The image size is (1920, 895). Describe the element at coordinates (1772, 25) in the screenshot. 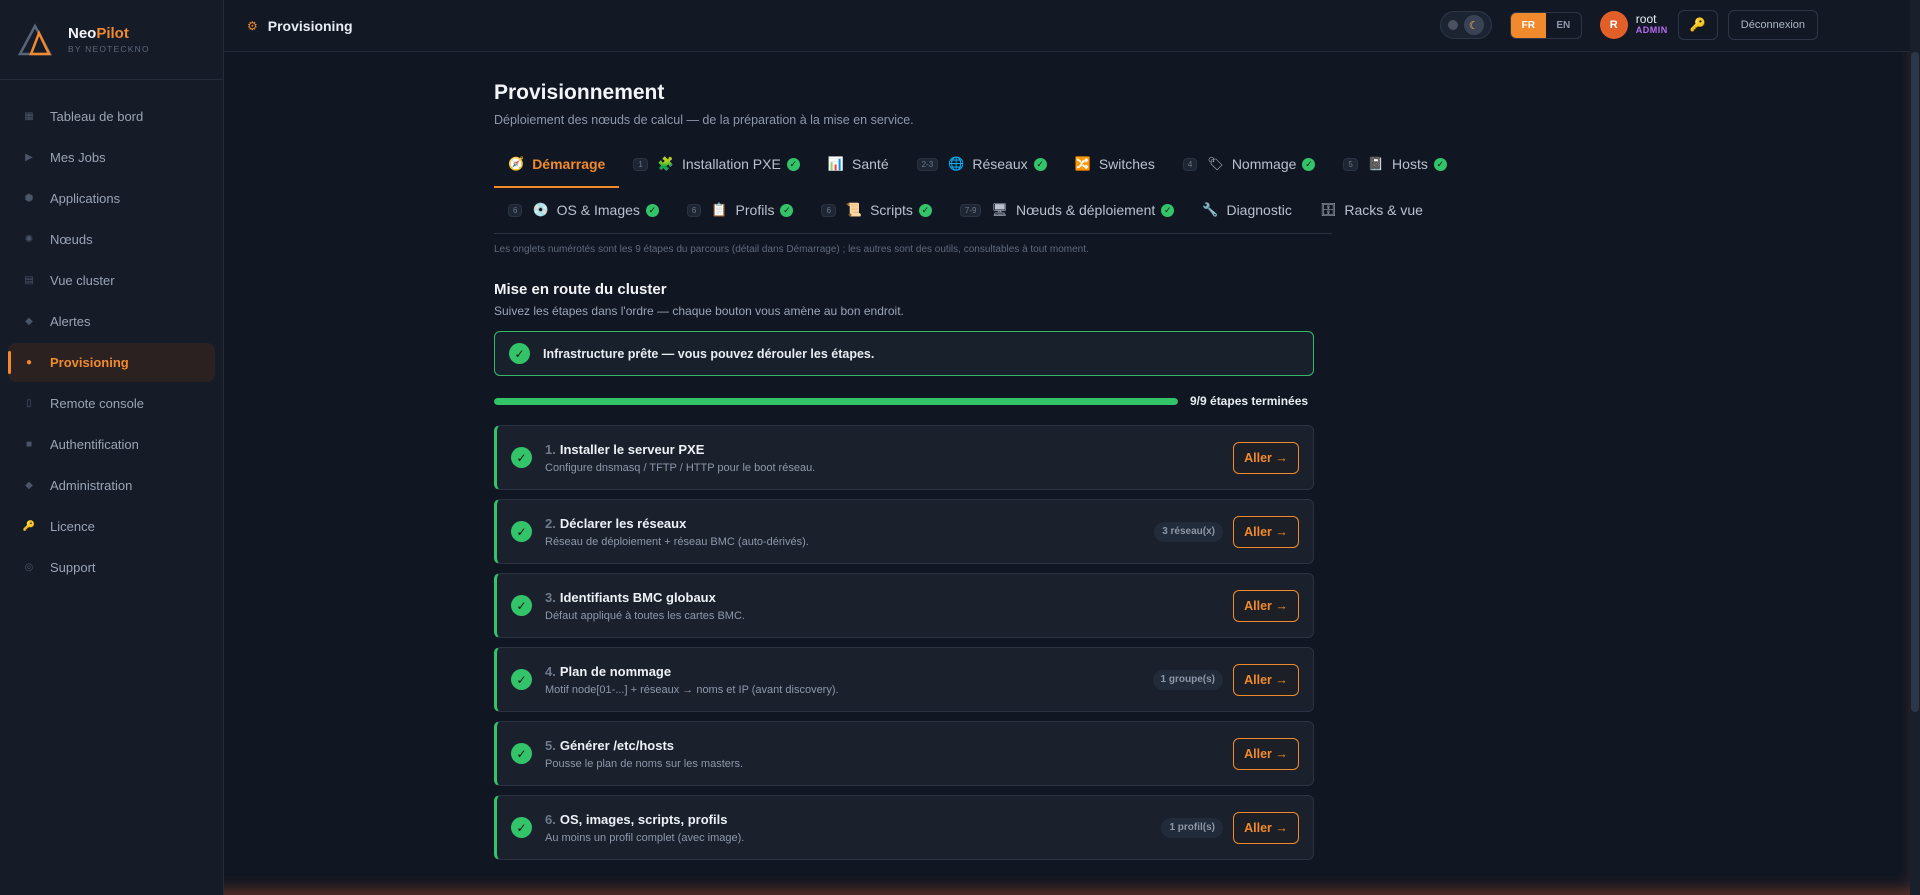

I see `logout-button: Déconnexion` at that location.